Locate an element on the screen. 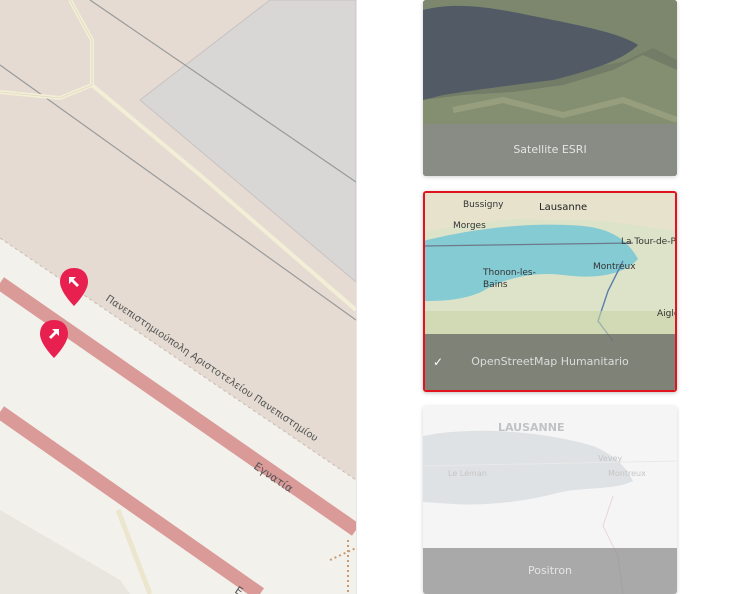  arrow-up-right-icon is located at coordinates (54, 339).